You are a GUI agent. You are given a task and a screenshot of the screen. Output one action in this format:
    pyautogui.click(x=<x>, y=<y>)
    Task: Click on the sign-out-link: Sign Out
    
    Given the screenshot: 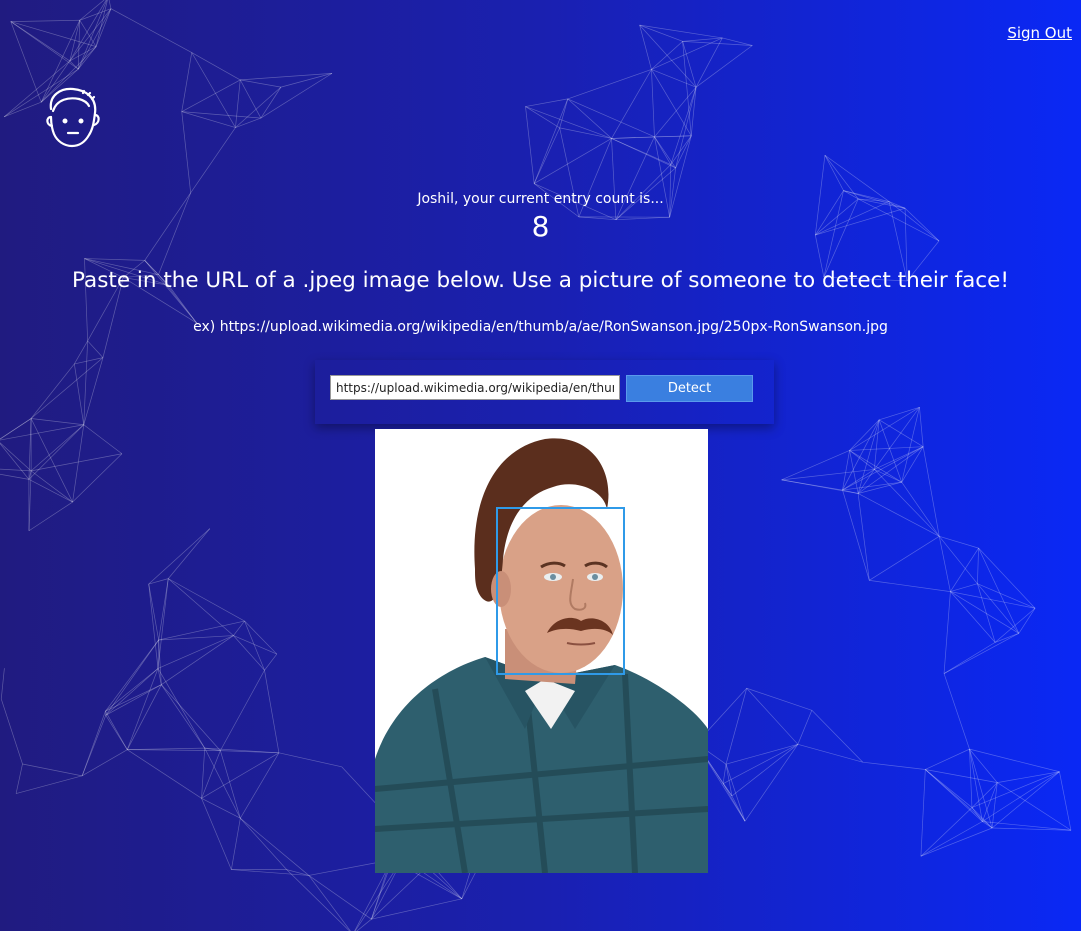 What is the action you would take?
    pyautogui.click(x=1039, y=33)
    